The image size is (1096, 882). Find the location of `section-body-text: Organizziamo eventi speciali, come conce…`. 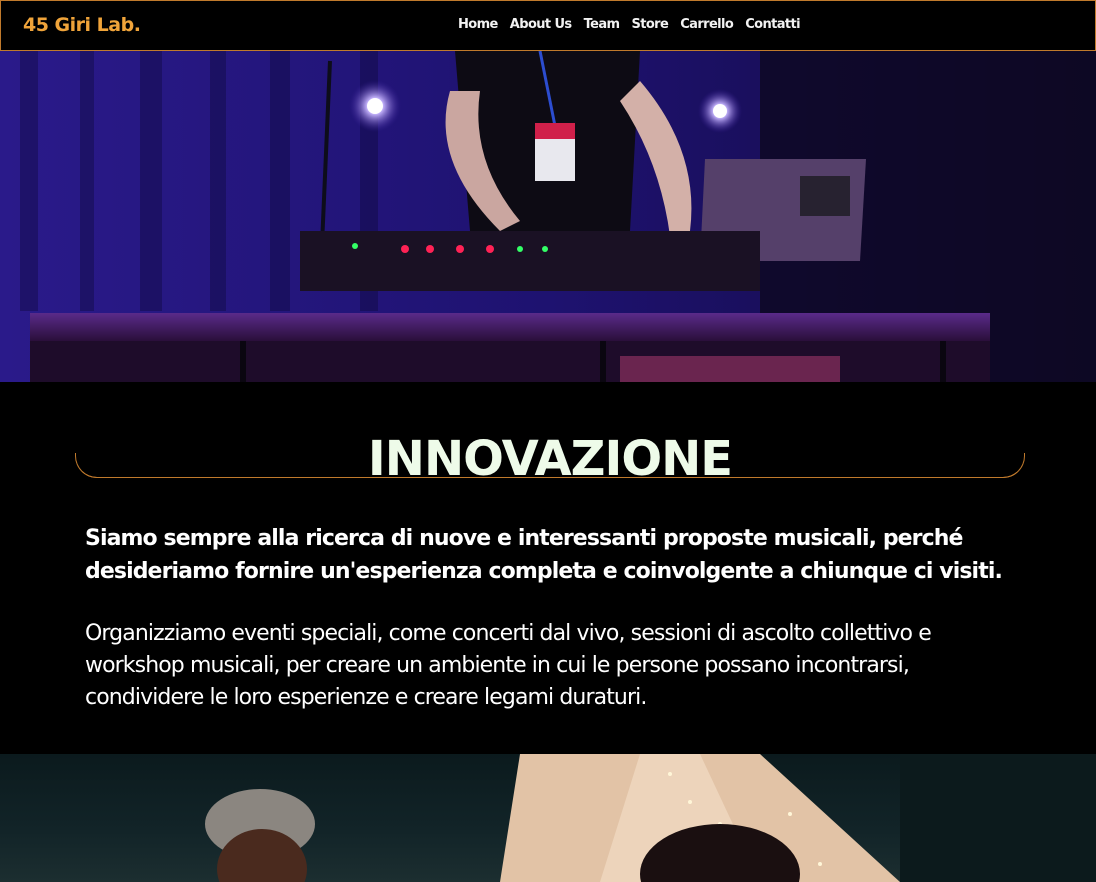

section-body-text: Organizziamo eventi speciali, come conce… is located at coordinates (508, 665).